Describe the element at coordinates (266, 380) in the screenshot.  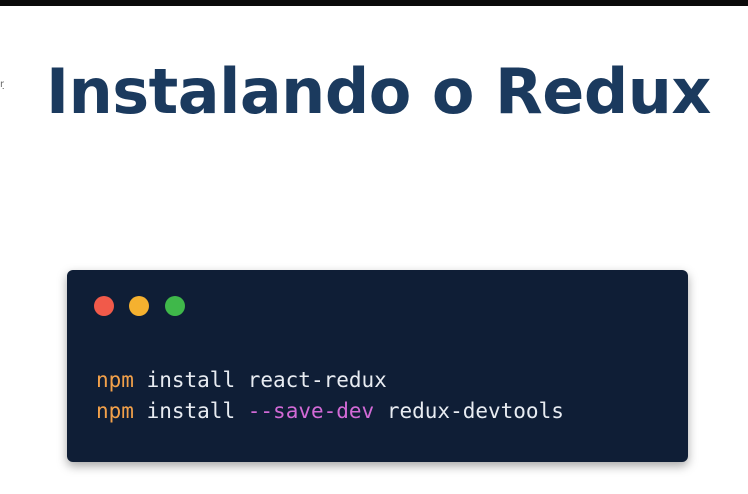
I see `code-line-1-args: install react-redux` at that location.